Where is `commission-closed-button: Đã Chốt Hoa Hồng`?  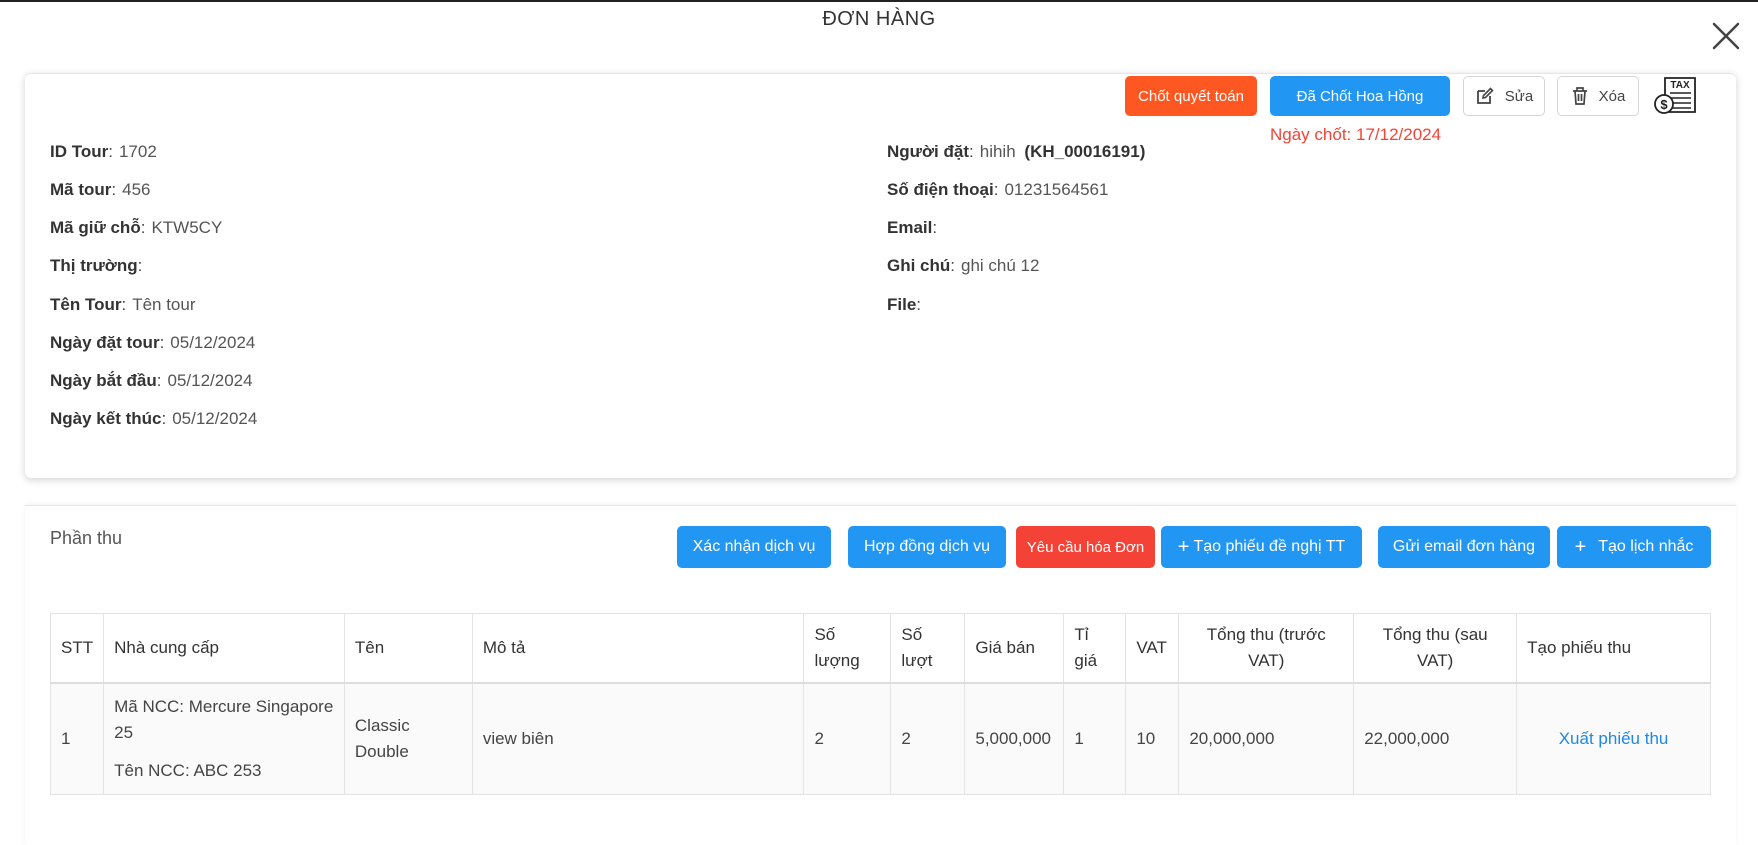 commission-closed-button: Đã Chốt Hoa Hồng is located at coordinates (1360, 96).